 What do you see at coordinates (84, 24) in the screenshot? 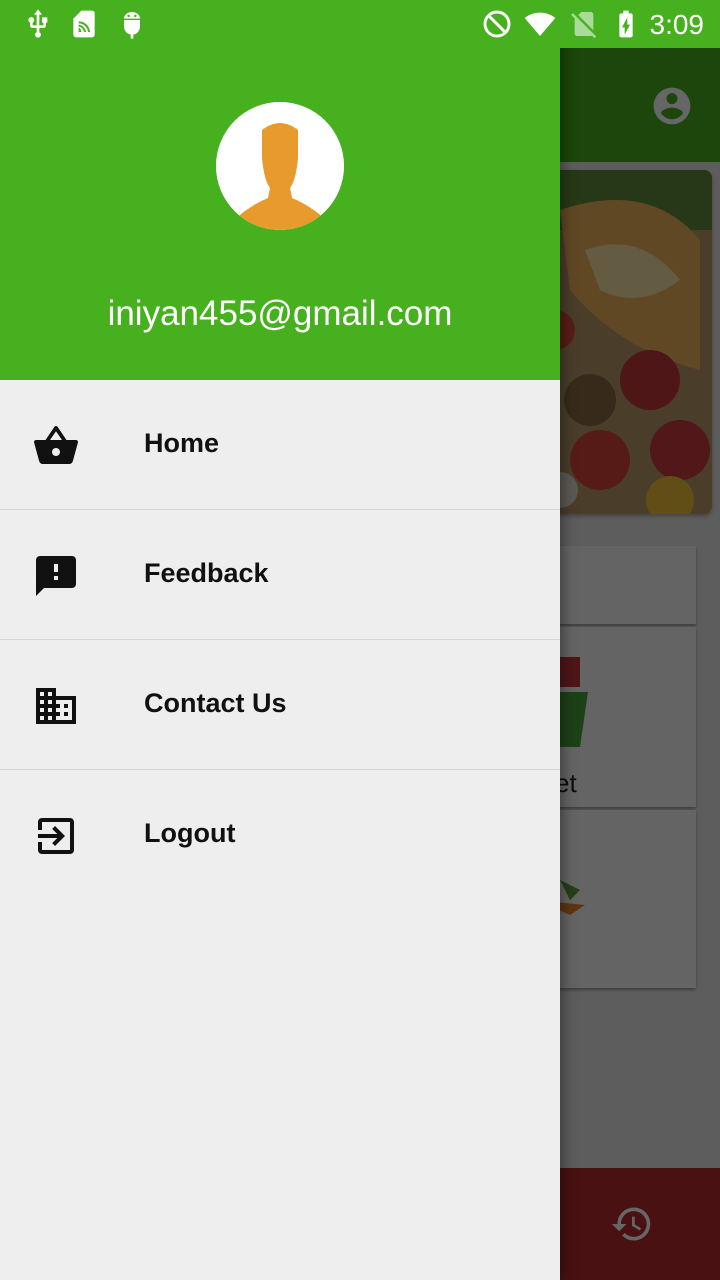
I see `nfc-tag-icon` at bounding box center [84, 24].